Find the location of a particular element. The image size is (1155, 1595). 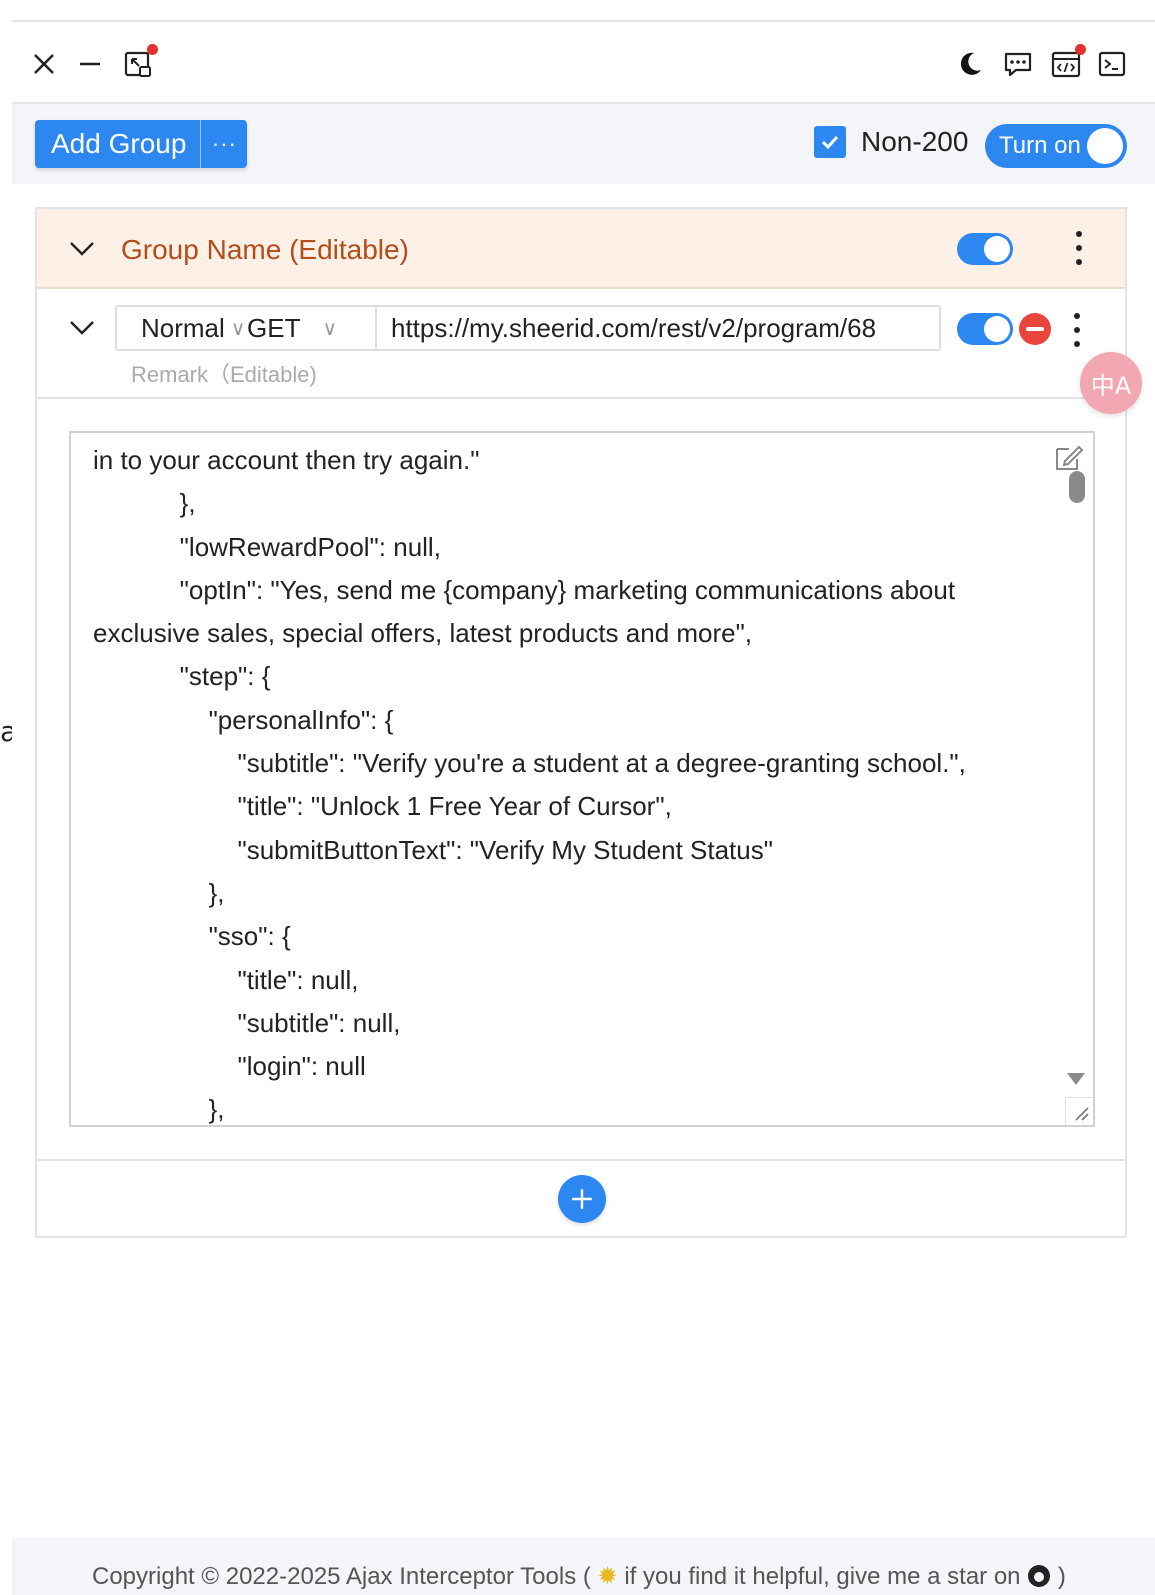

match-type-select: Normal ∨ is located at coordinates (182, 328).